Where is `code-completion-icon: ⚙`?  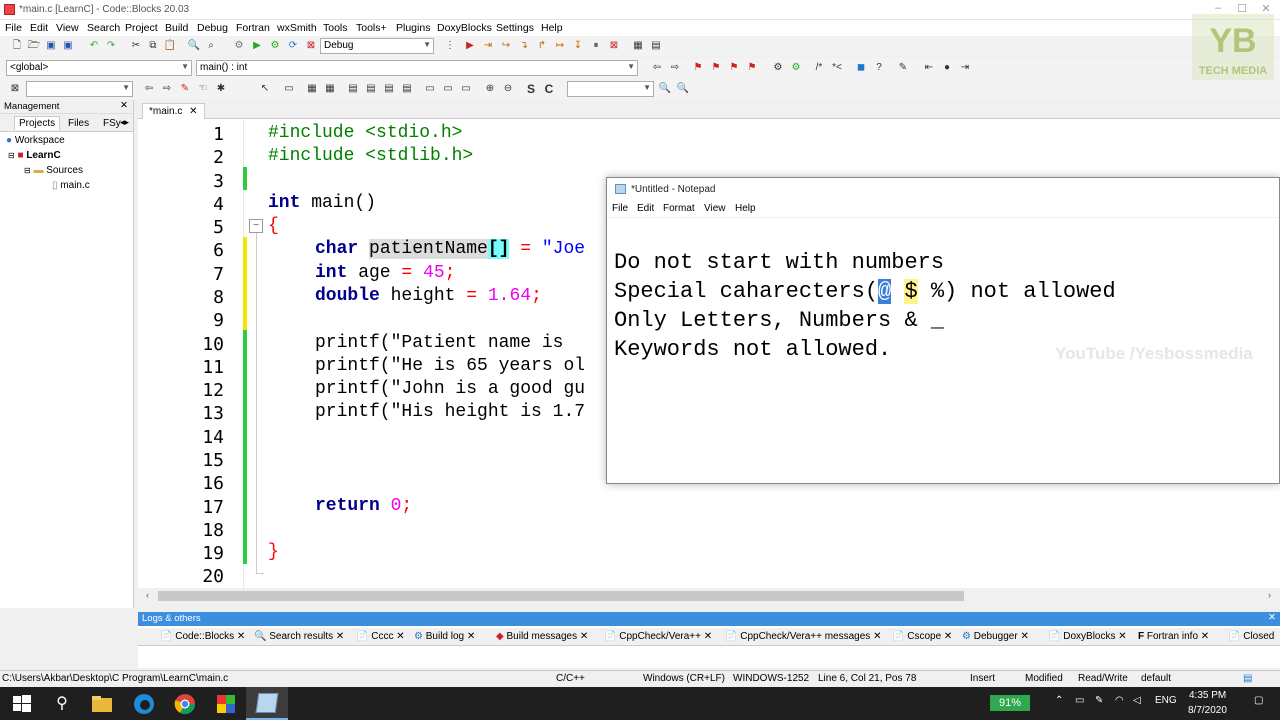 code-completion-icon: ⚙ is located at coordinates (796, 68).